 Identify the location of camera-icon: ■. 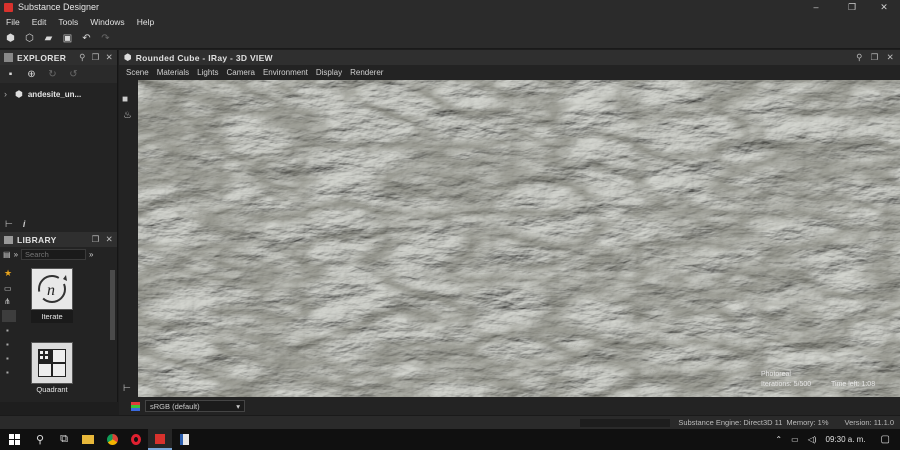
(125, 99).